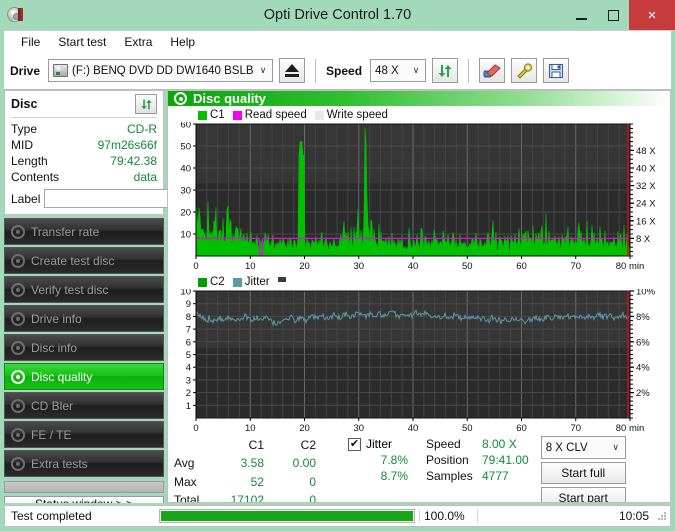 The height and width of the screenshot is (531, 675). Describe the element at coordinates (188, 330) in the screenshot. I see `svg-text: 7` at that location.